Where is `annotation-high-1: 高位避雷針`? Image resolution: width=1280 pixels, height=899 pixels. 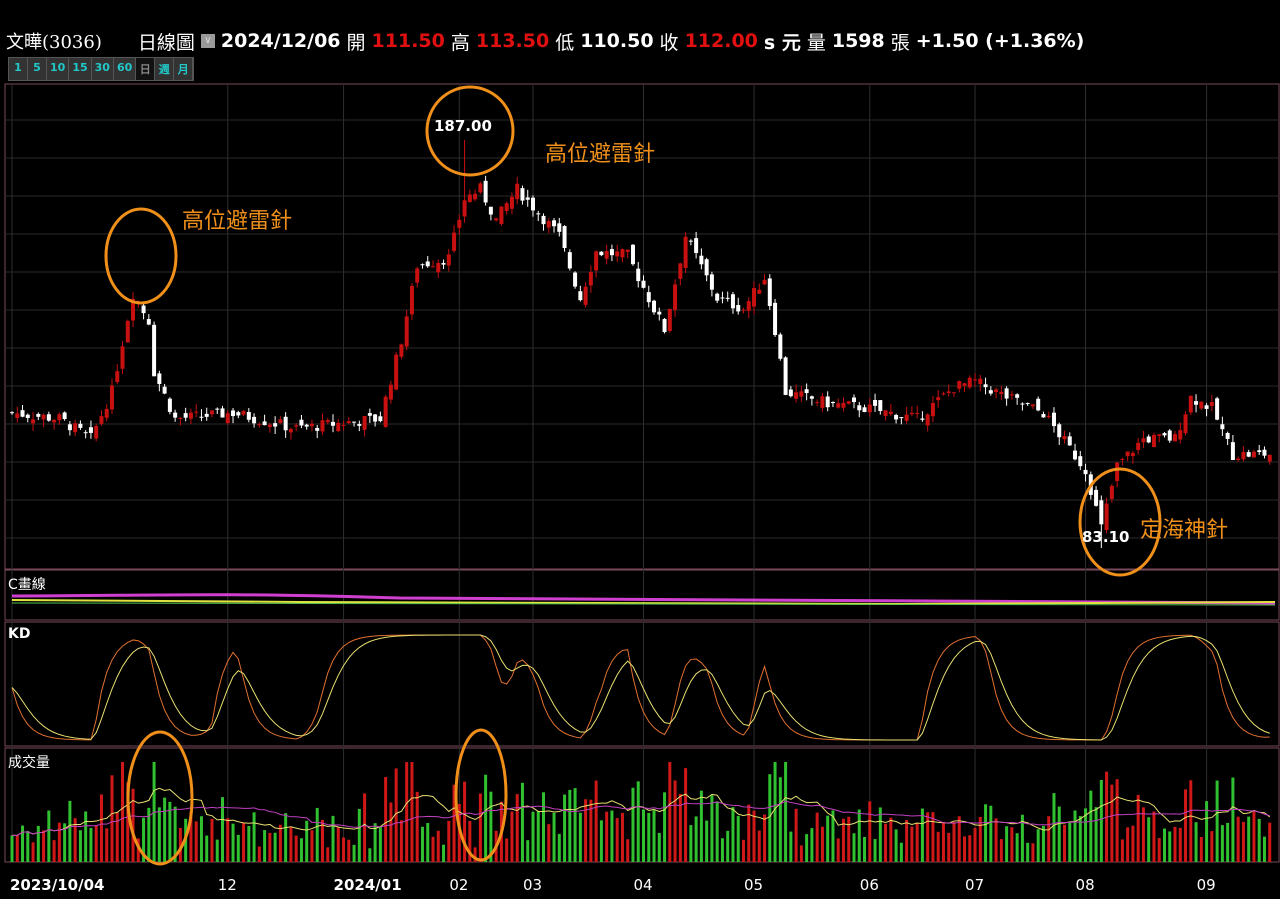 annotation-high-1: 高位避雷針 is located at coordinates (237, 221).